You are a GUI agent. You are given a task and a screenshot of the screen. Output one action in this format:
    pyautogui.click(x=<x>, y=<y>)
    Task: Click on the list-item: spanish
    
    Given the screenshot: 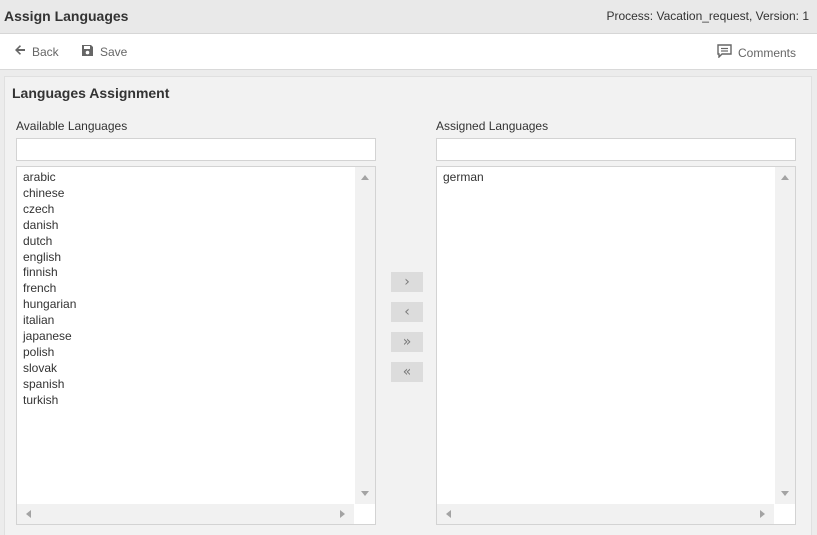 What is the action you would take?
    pyautogui.click(x=49, y=385)
    